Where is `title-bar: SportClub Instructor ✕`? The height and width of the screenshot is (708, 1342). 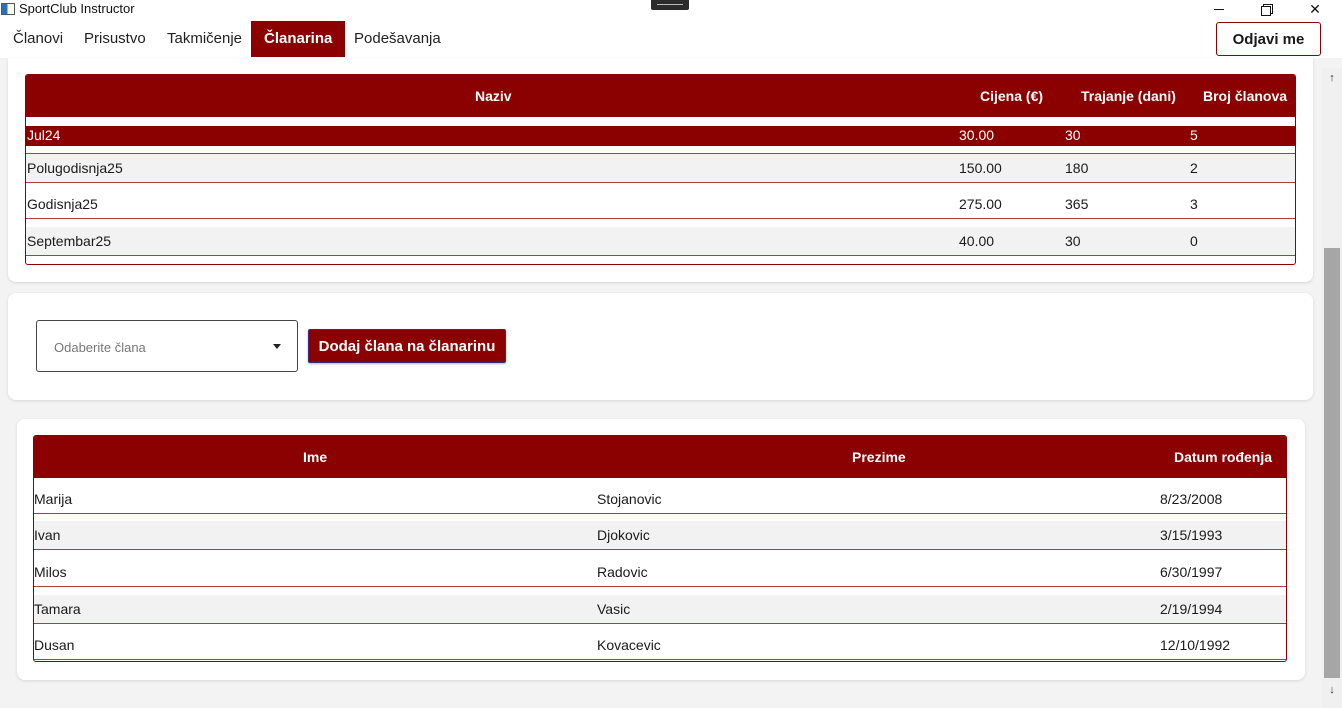
title-bar: SportClub Instructor ✕ is located at coordinates (671, 9).